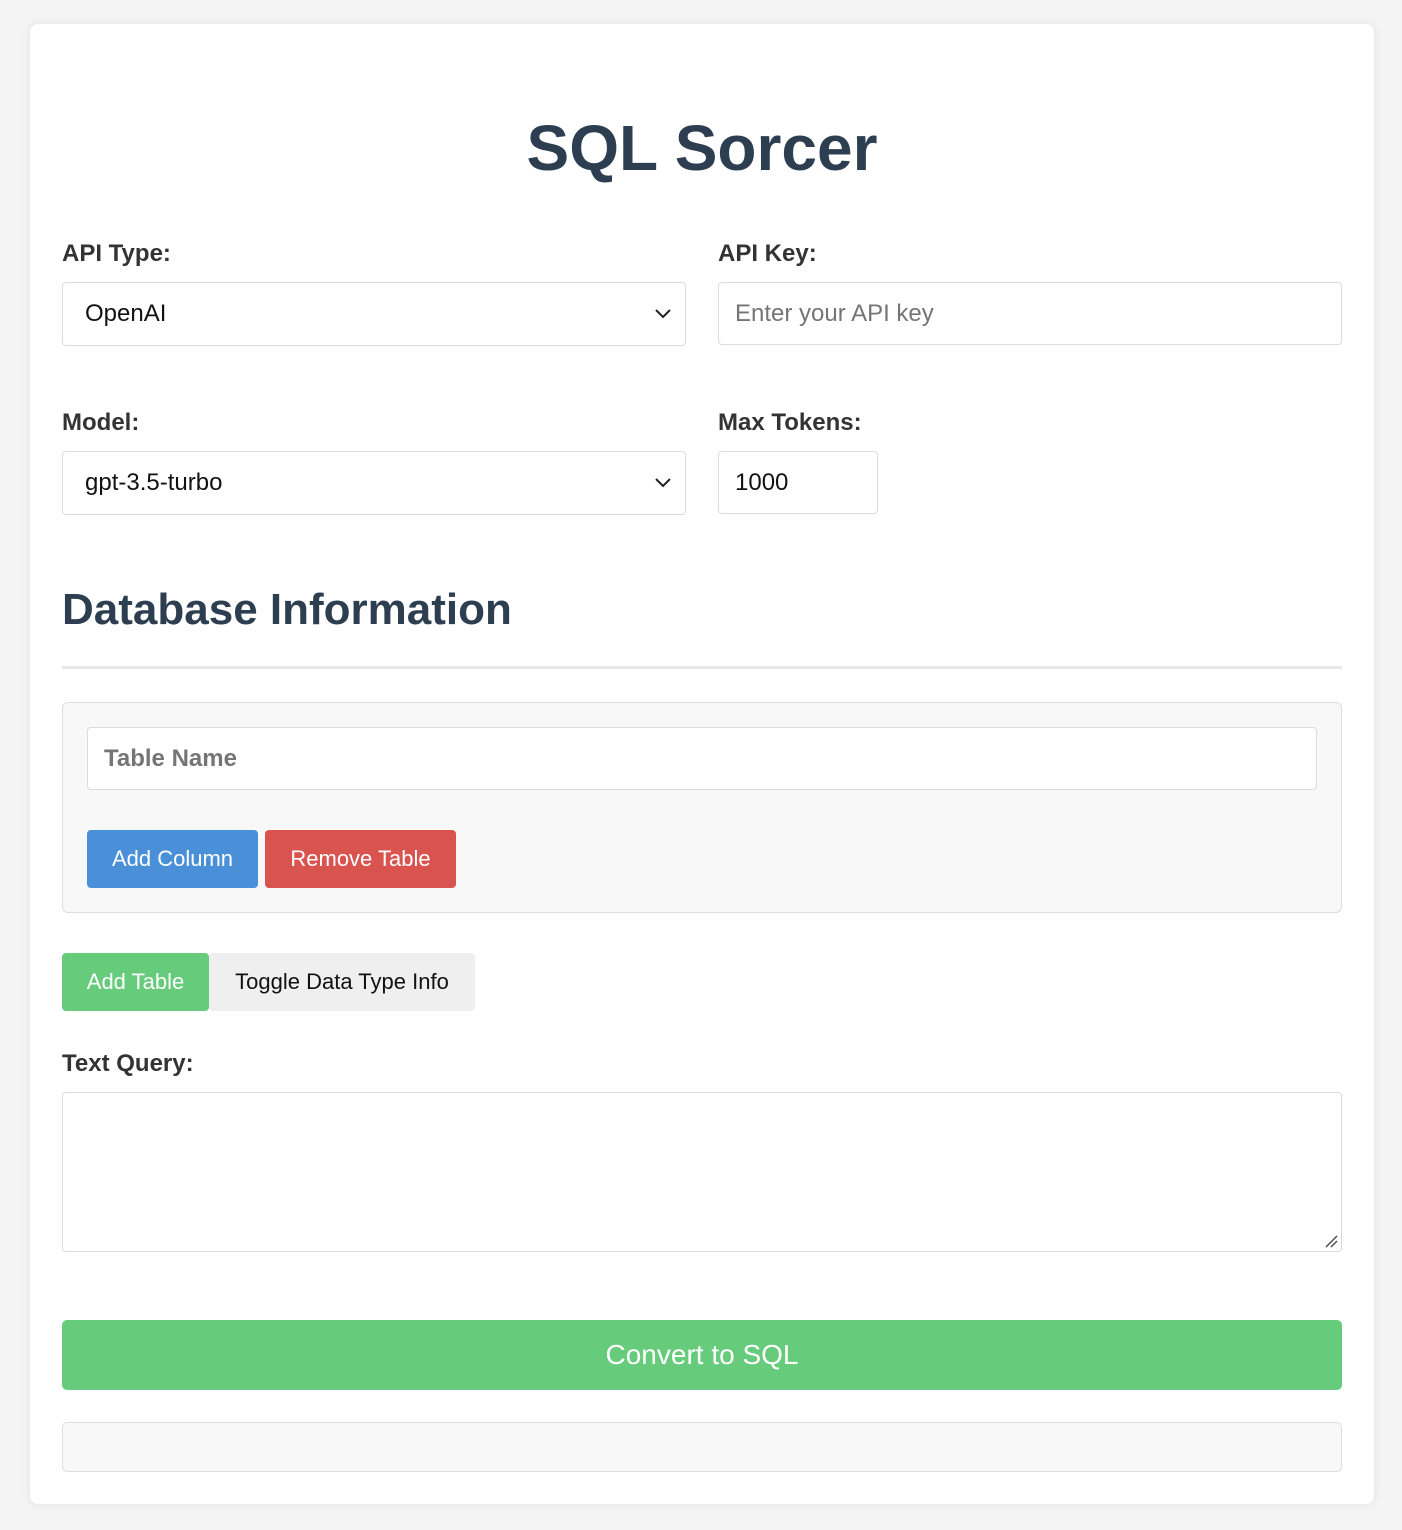 The width and height of the screenshot is (1402, 1530). I want to click on table-name-placeholder: Table Name, so click(170, 758).